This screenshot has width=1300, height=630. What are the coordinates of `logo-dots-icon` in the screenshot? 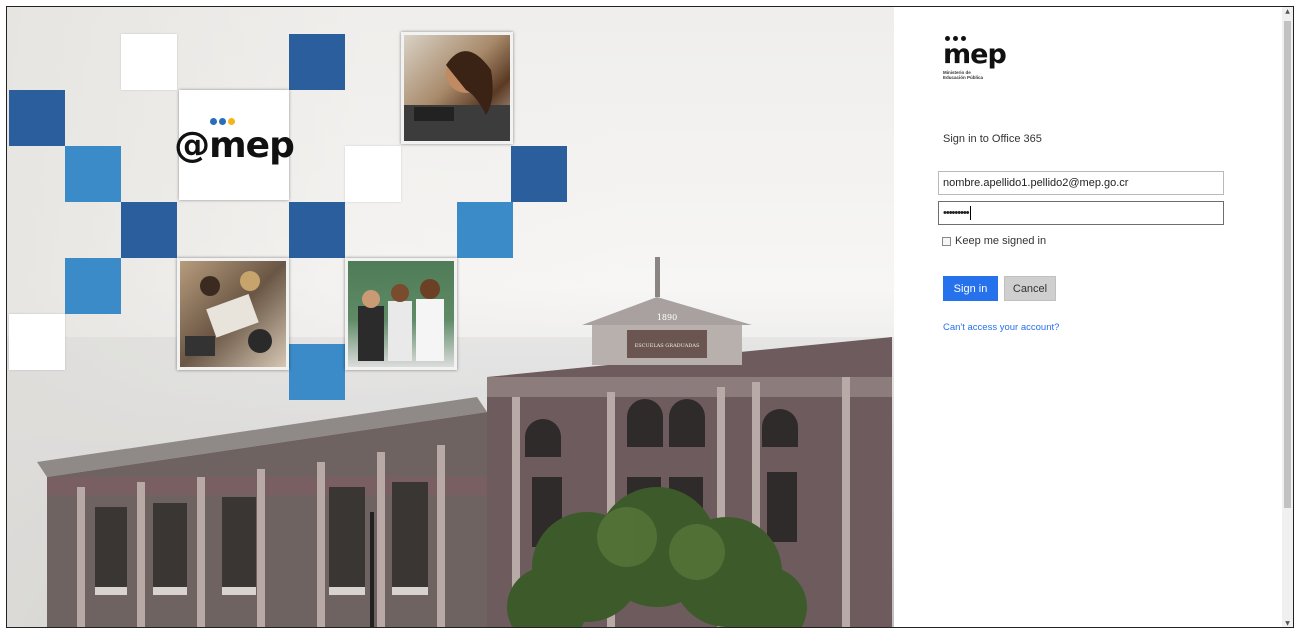 It's located at (225, 121).